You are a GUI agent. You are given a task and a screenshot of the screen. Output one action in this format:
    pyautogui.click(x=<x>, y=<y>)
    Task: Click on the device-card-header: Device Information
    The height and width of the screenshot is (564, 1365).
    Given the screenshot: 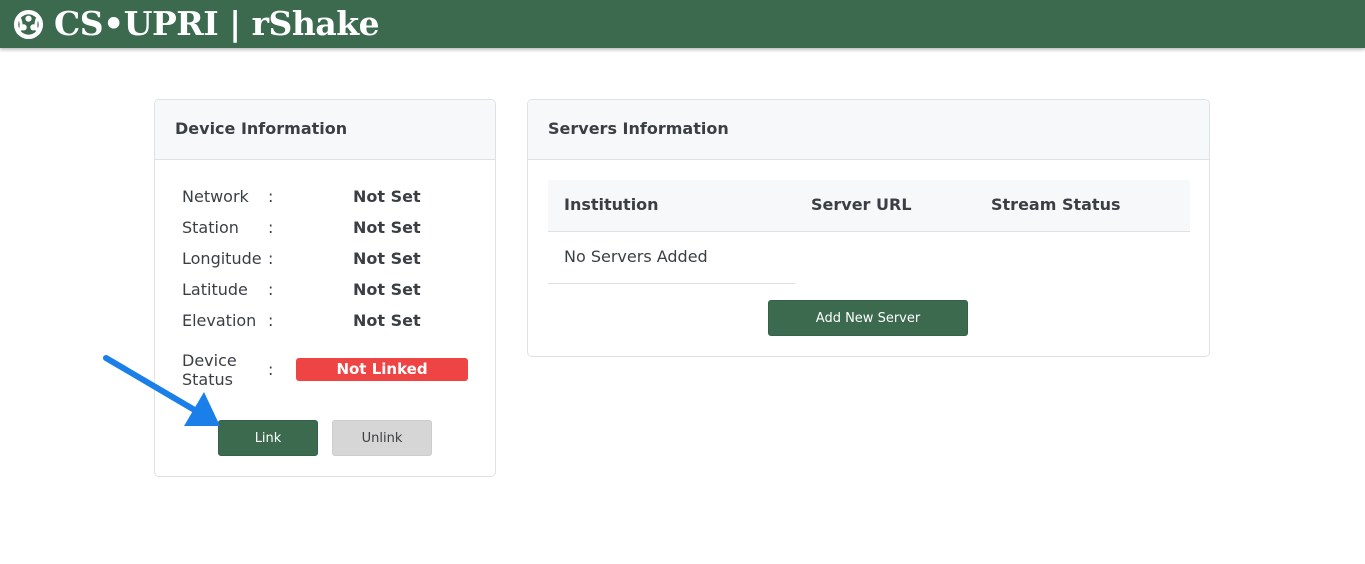 What is the action you would take?
    pyautogui.click(x=325, y=130)
    